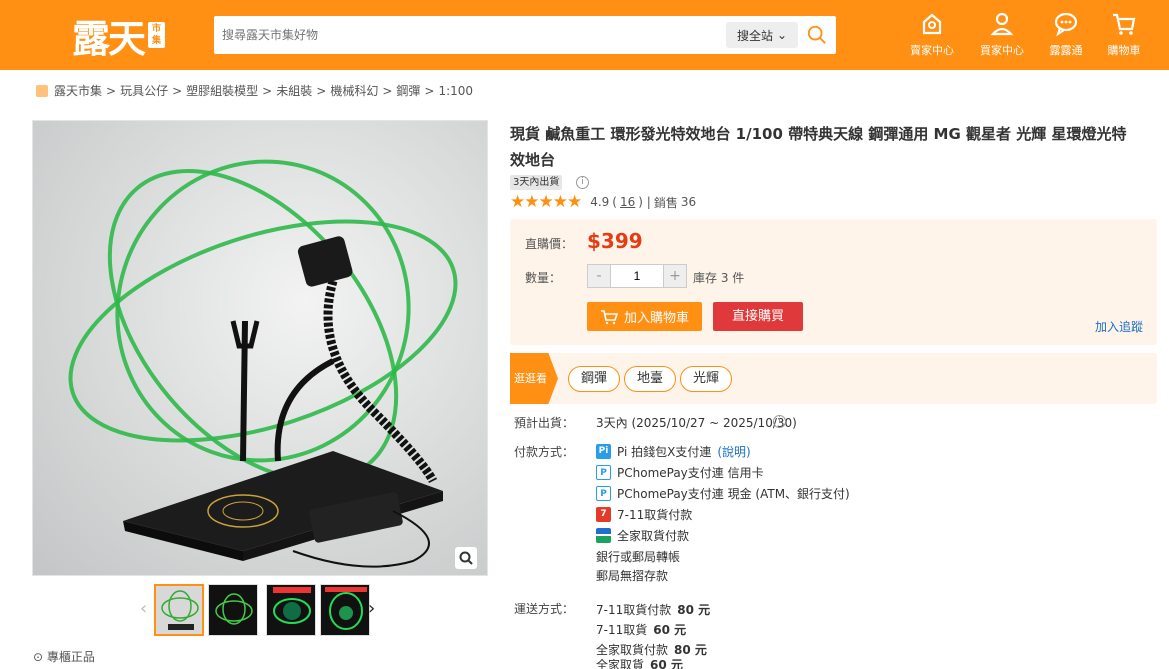 Image resolution: width=1169 pixels, height=669 pixels. I want to click on search-input, so click(472, 35).